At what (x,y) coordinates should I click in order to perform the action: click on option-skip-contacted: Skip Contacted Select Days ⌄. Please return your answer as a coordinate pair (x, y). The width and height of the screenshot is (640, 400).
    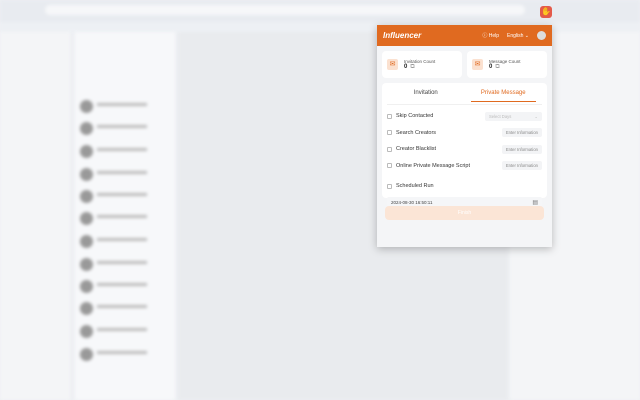
    Looking at the image, I should click on (464, 116).